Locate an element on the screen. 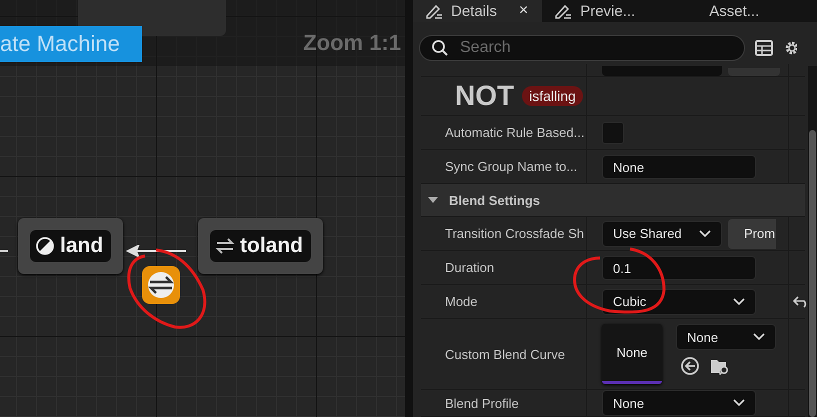 The width and height of the screenshot is (817, 417). input-field: 0.1 is located at coordinates (679, 268).